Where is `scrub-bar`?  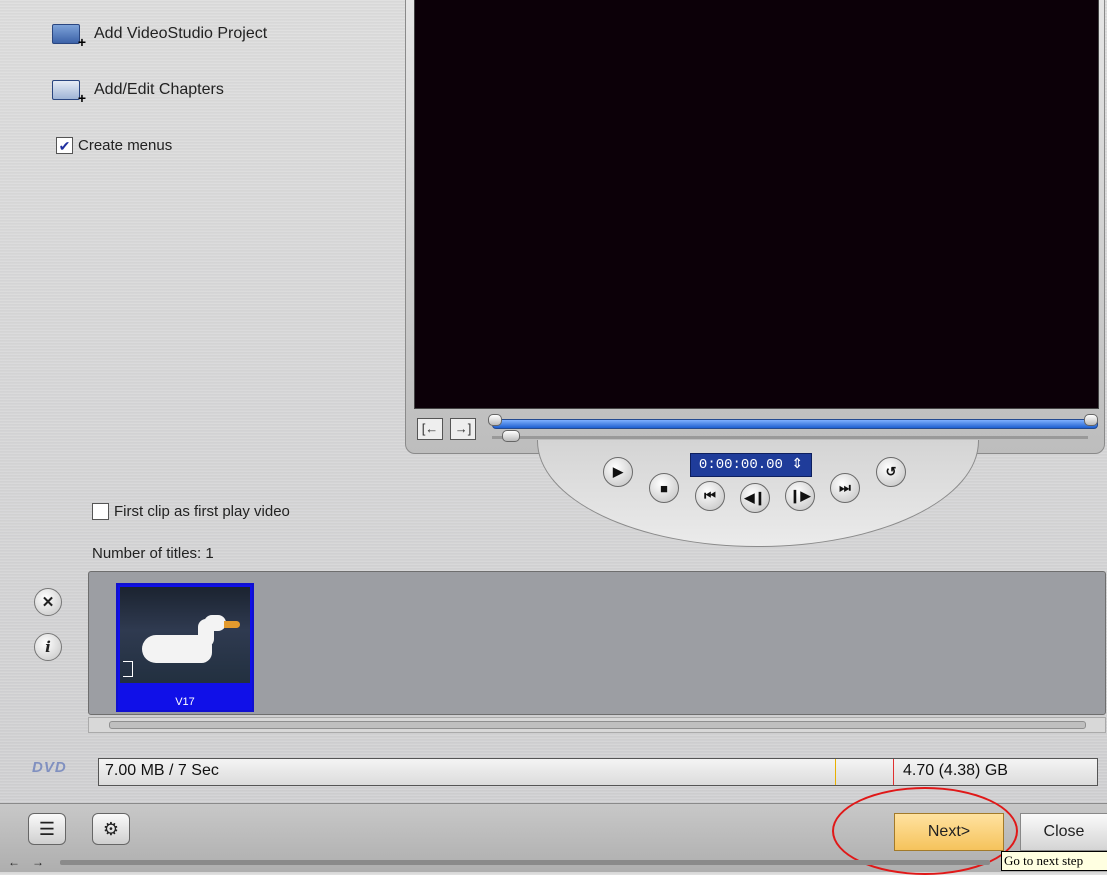 scrub-bar is located at coordinates (790, 437).